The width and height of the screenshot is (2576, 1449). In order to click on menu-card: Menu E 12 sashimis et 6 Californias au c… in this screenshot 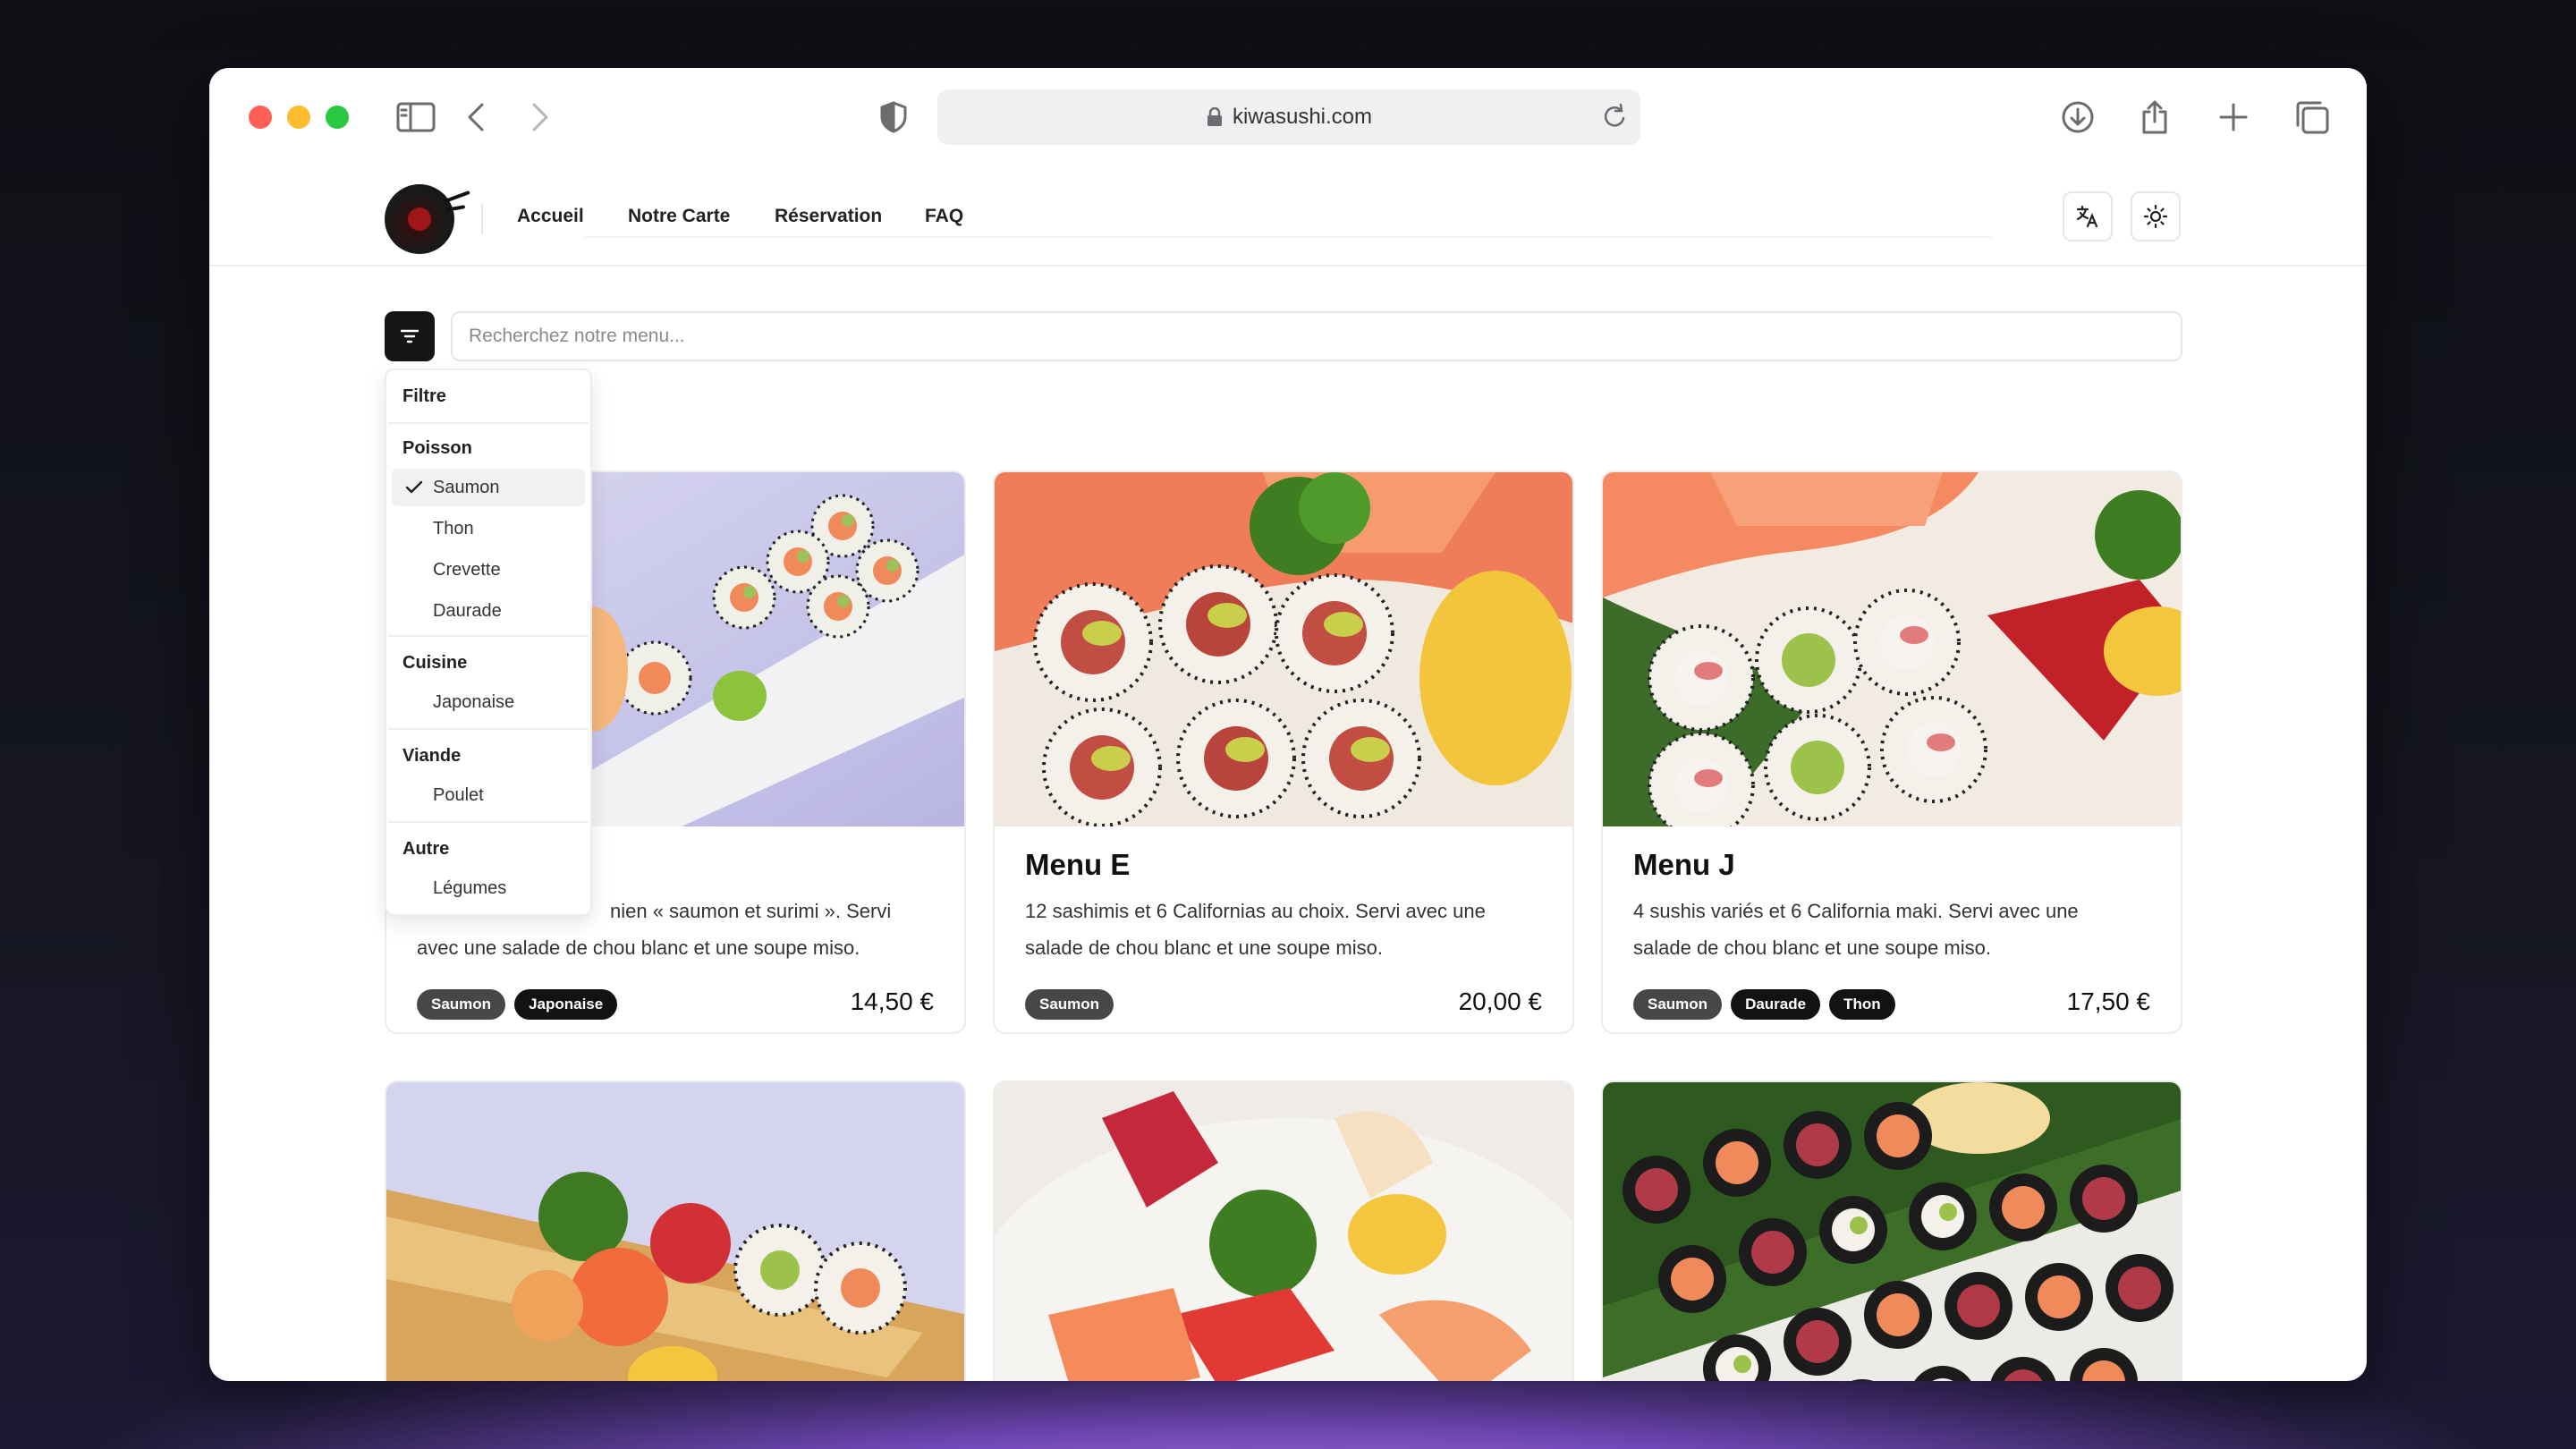, I will do `click(1283, 752)`.